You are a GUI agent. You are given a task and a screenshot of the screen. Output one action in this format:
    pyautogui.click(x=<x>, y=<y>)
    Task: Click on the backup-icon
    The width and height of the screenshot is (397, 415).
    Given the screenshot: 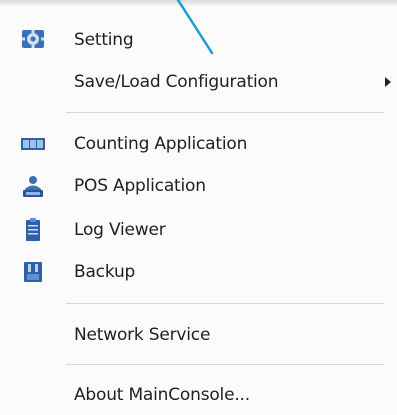 What is the action you would take?
    pyautogui.click(x=33, y=272)
    